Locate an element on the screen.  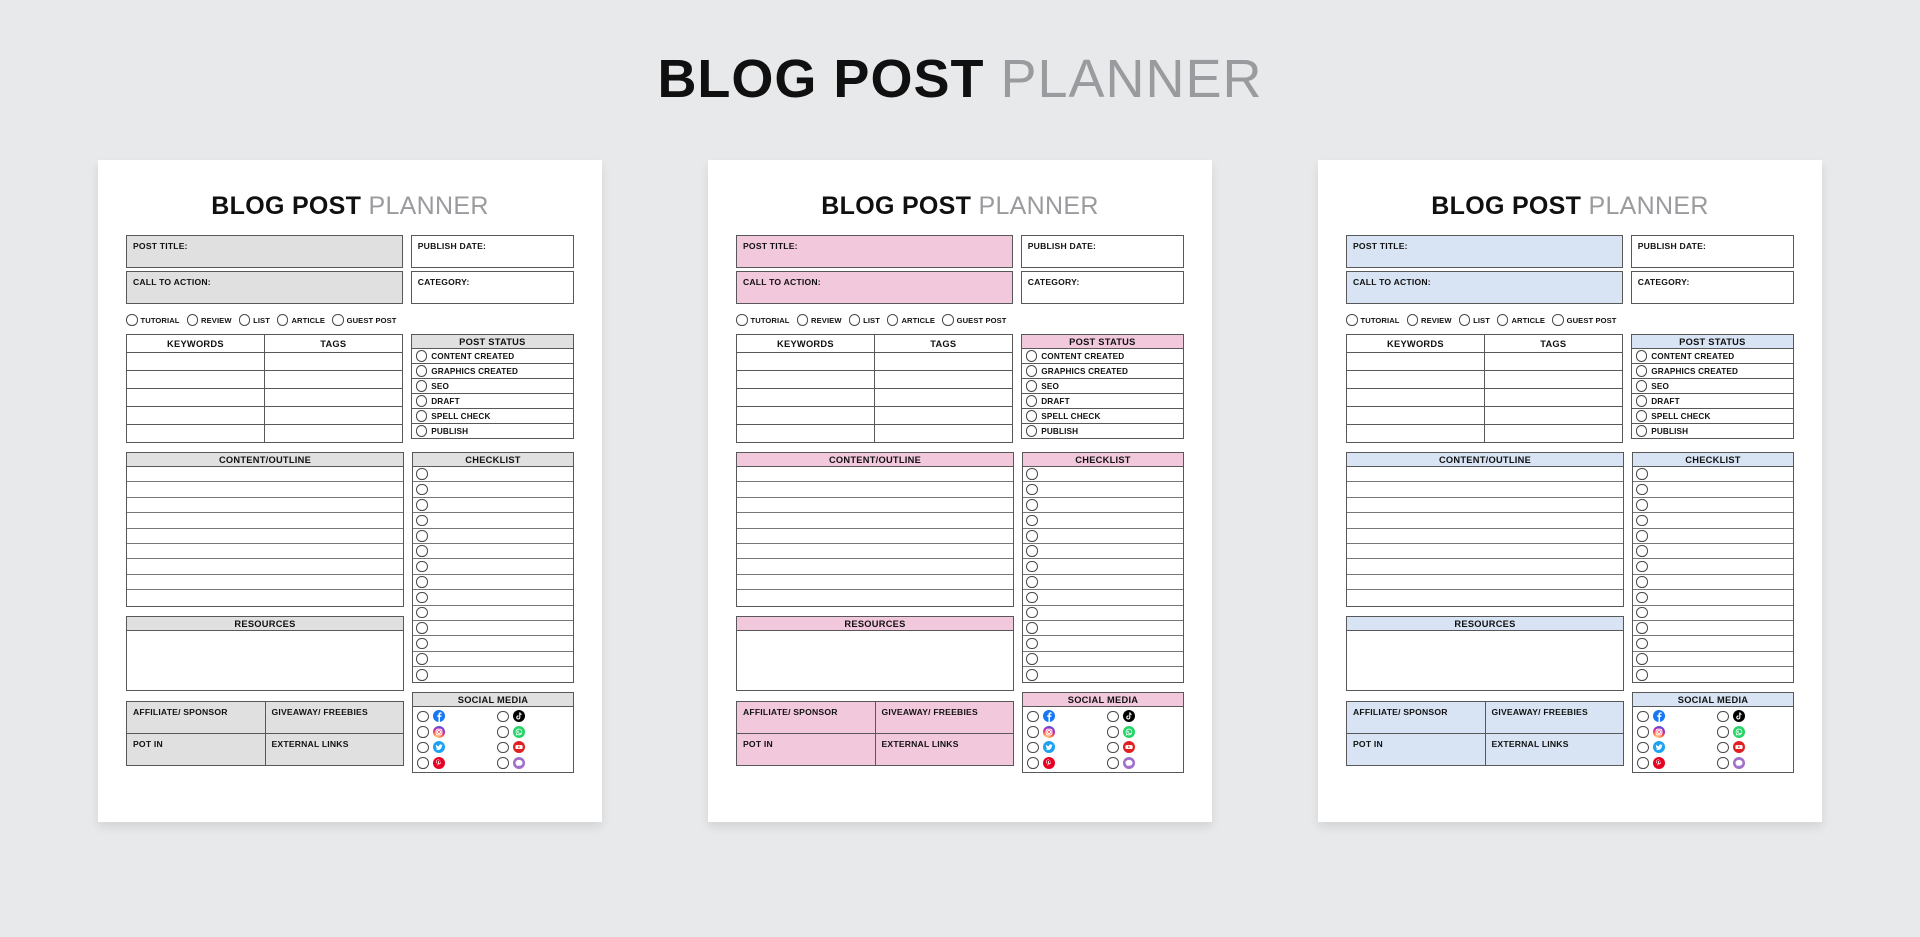
instagram-icon is located at coordinates (1048, 731).